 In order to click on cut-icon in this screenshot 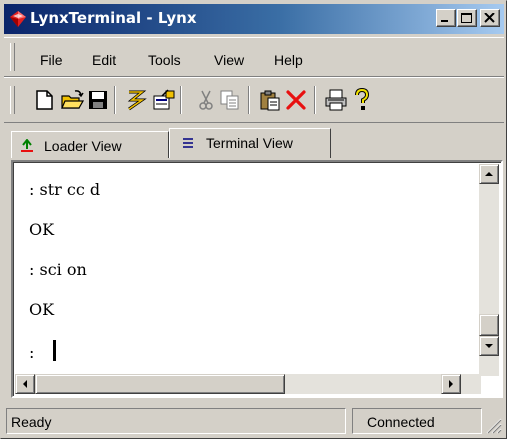, I will do `click(206, 100)`.